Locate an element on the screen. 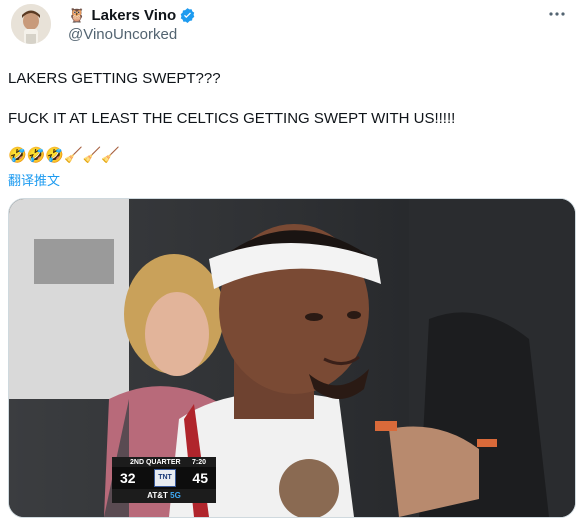 Image resolution: width=579 pixels, height=519 pixels. avatar is located at coordinates (31, 24).